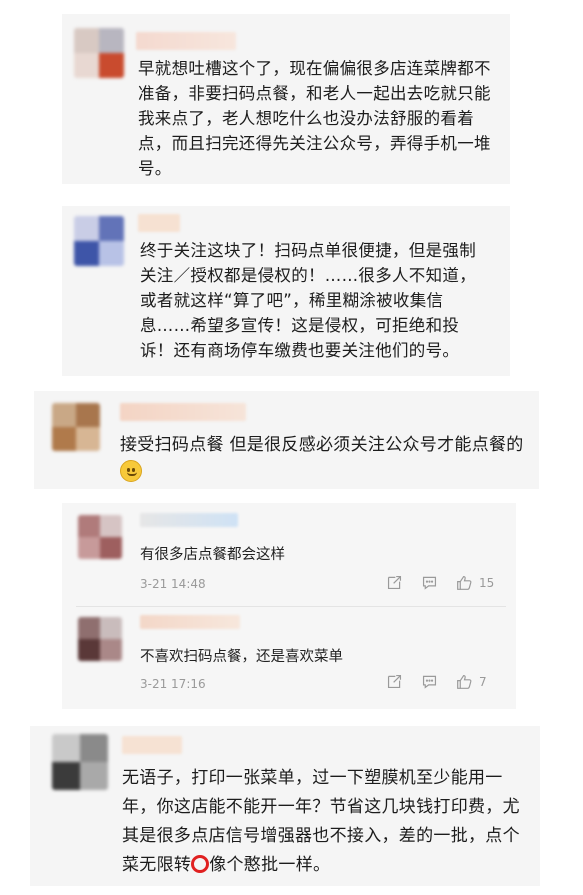  I want to click on reply-actions: 15, so click(440, 582).